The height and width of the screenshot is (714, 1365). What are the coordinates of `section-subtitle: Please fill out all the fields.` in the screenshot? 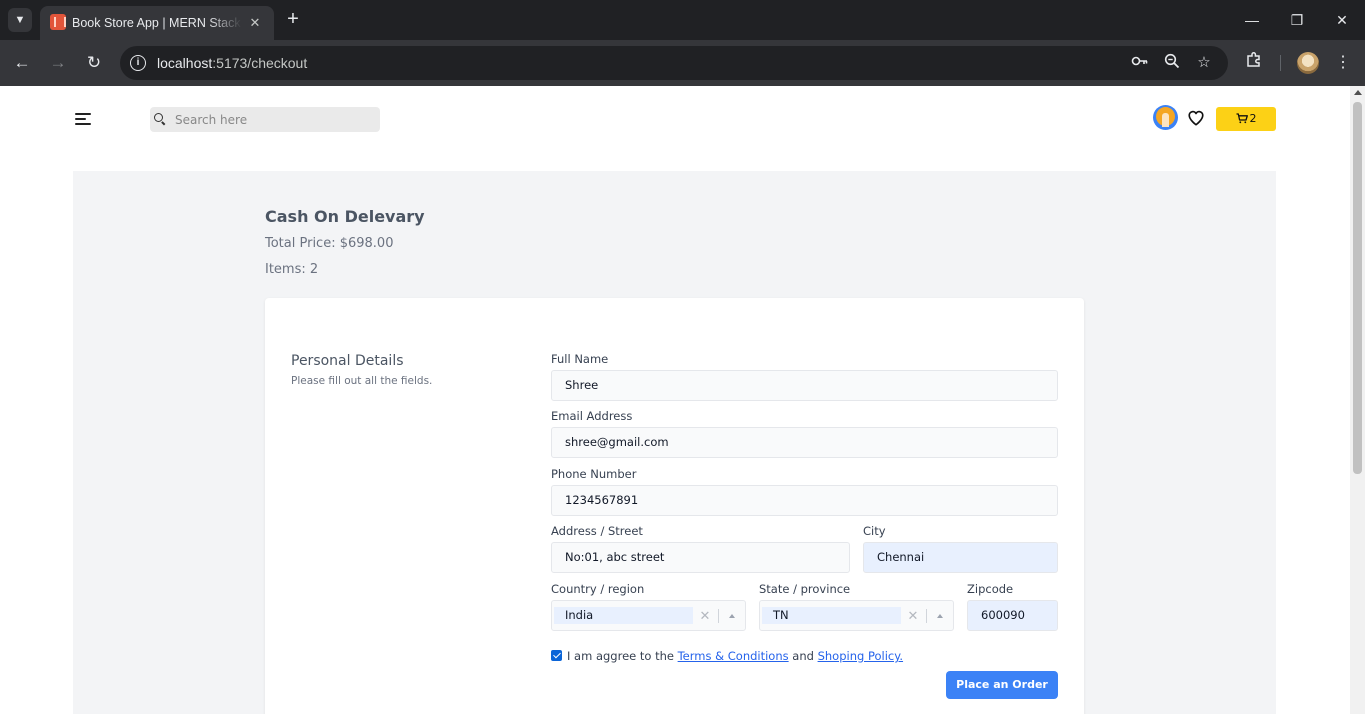 It's located at (362, 381).